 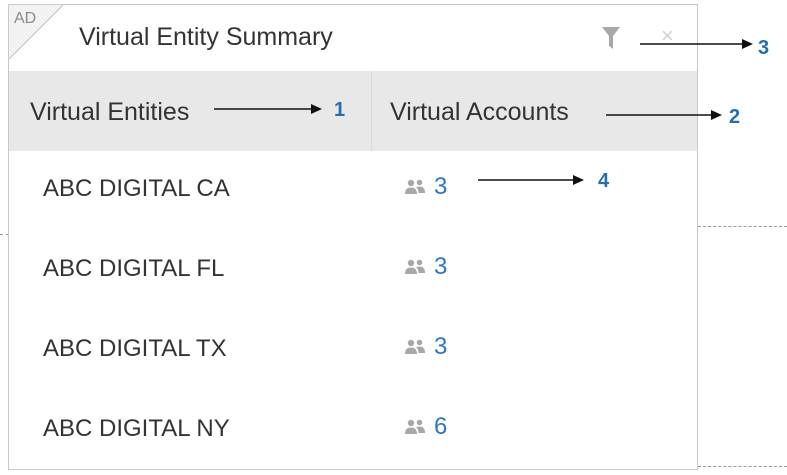 I want to click on corner-label: AD, so click(x=25, y=18).